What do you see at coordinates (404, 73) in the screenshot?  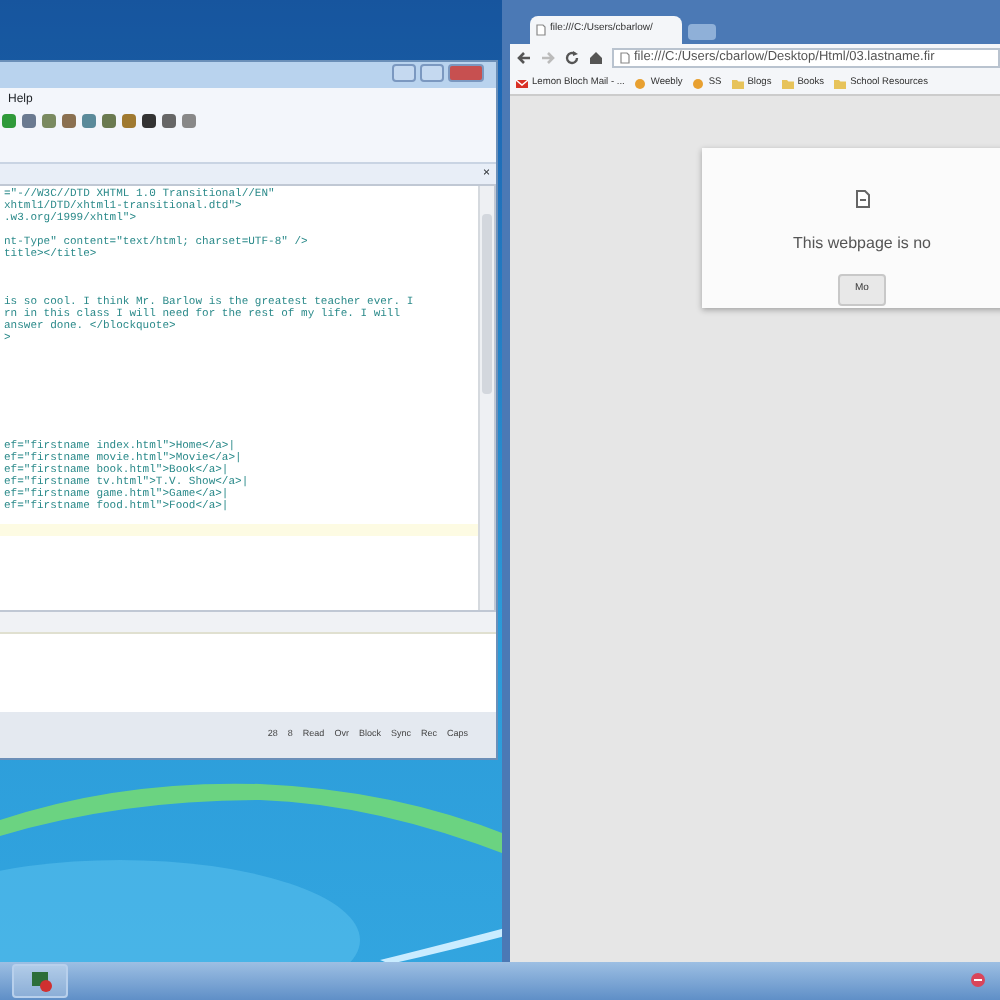 I see `minimize-button` at bounding box center [404, 73].